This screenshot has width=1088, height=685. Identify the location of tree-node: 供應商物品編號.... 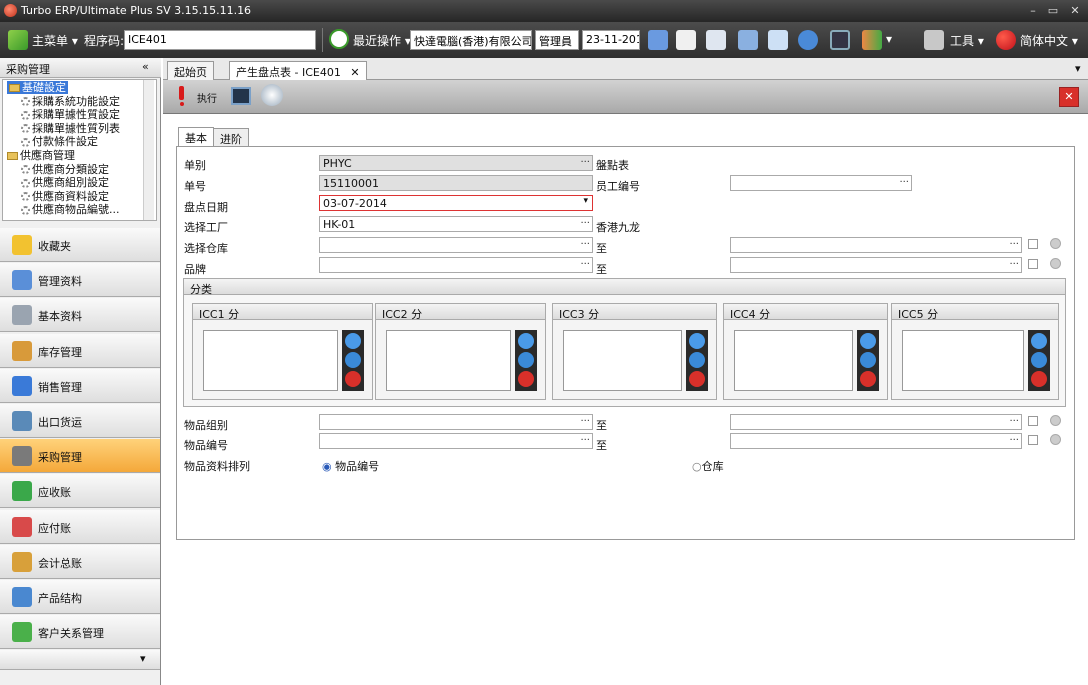
(70, 209).